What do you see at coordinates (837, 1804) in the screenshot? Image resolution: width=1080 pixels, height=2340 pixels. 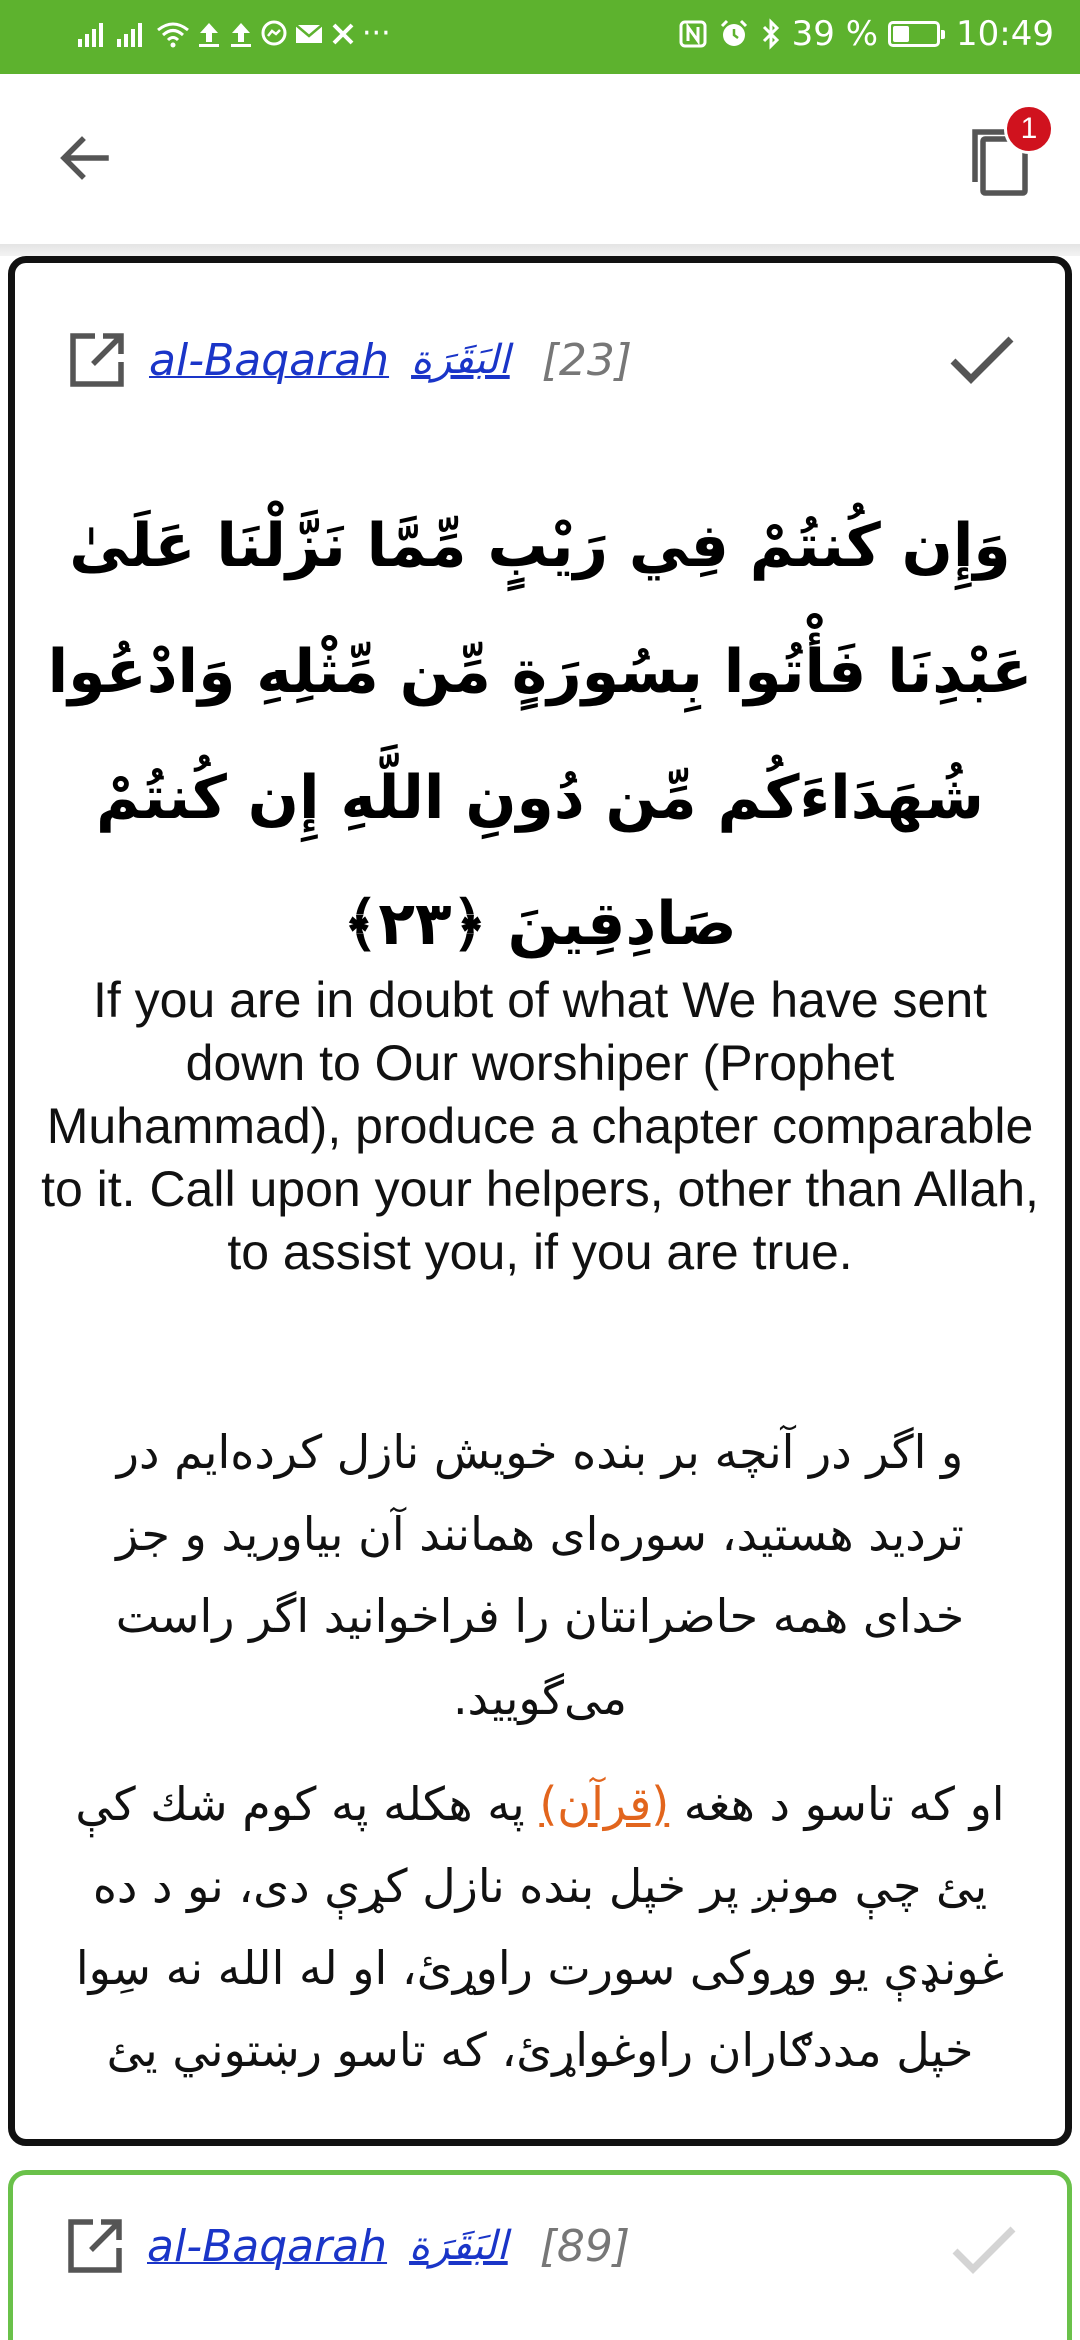 I see `pashto-text-start: او که تاسو د هغه` at bounding box center [837, 1804].